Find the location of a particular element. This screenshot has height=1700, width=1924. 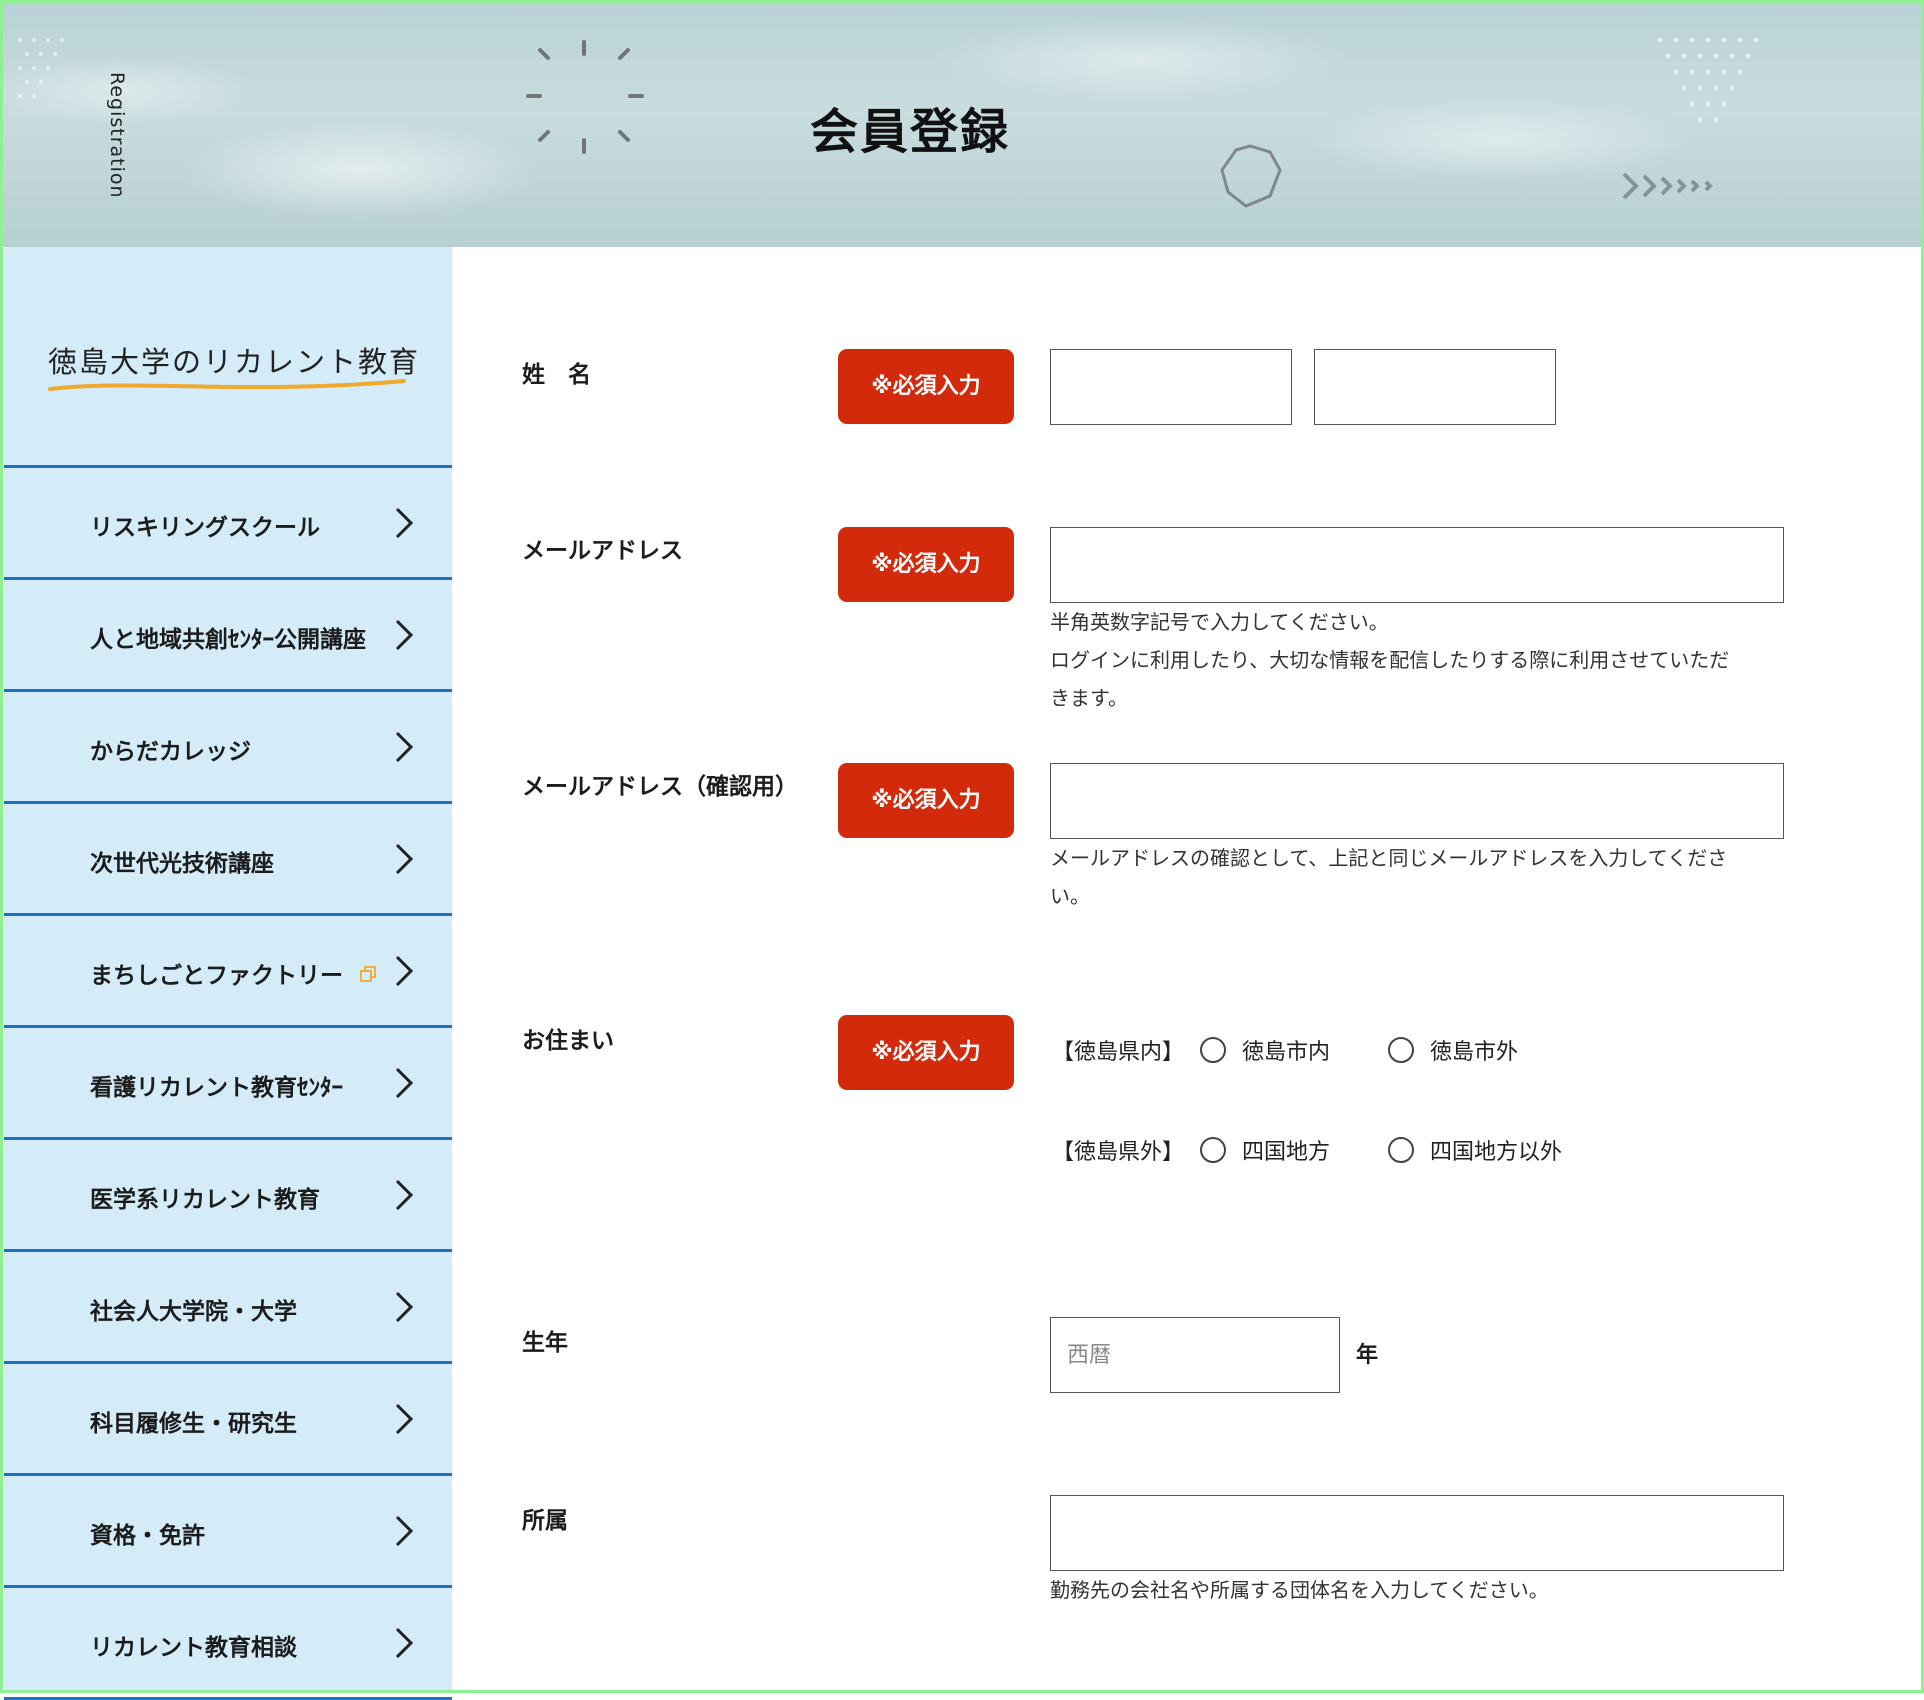

birth-year-label: 生年 is located at coordinates (545, 1343).